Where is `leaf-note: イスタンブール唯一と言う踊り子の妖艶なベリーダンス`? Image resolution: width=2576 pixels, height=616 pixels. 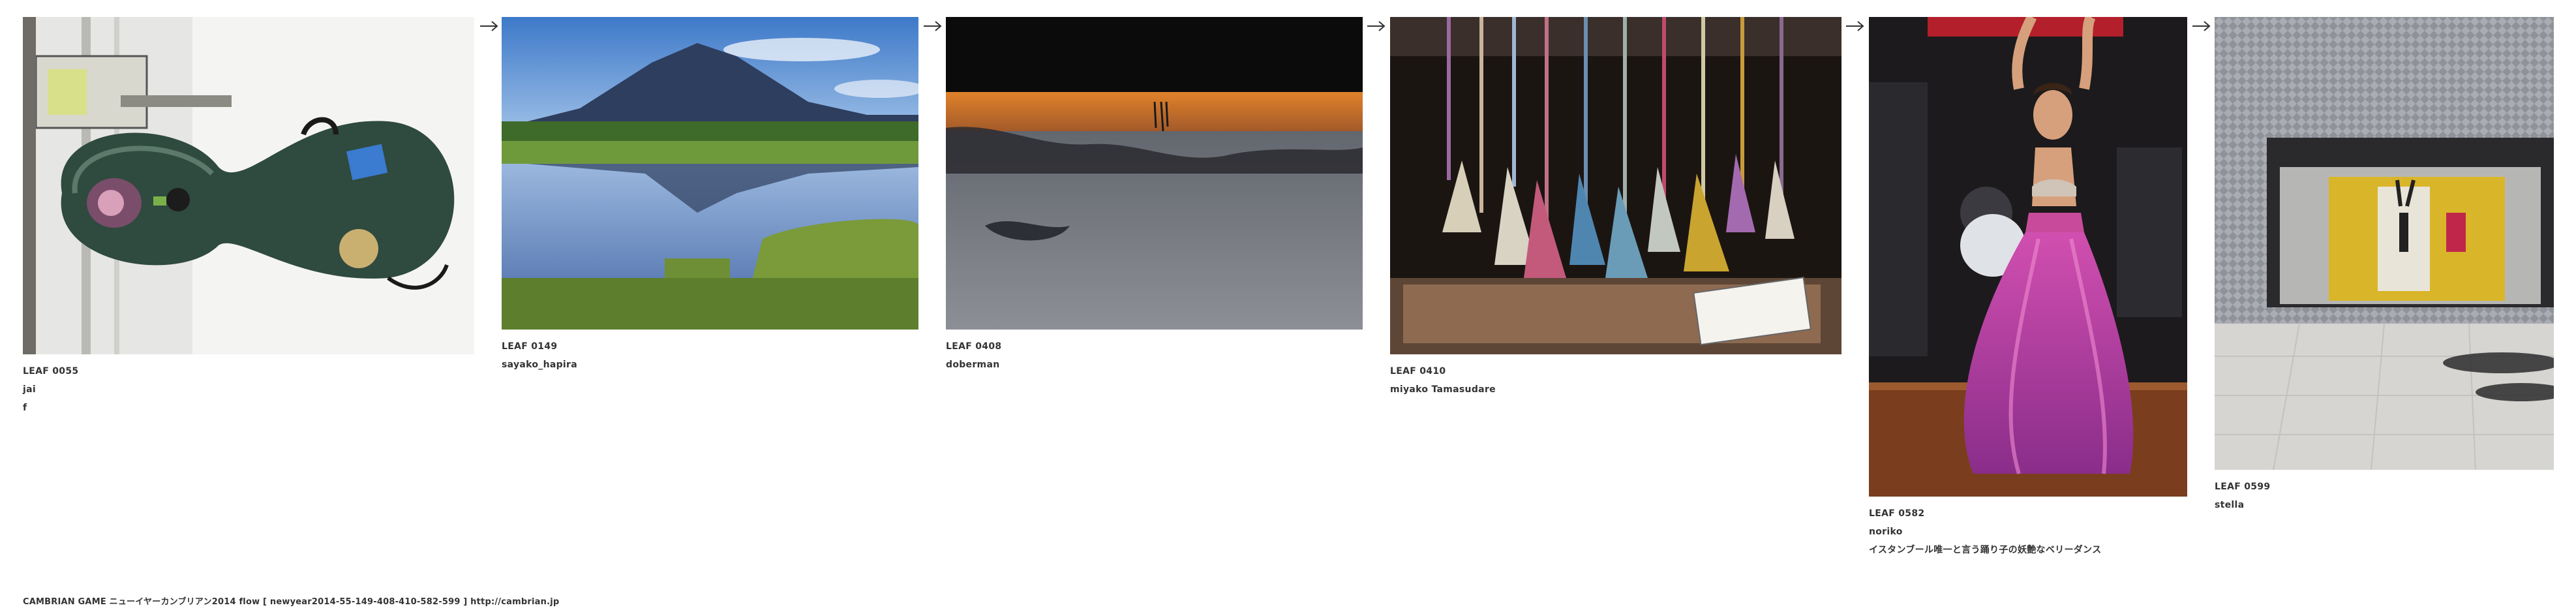
leaf-note: イスタンブール唯一と言う踊り子の妖艶なベリーダンス is located at coordinates (1986, 550).